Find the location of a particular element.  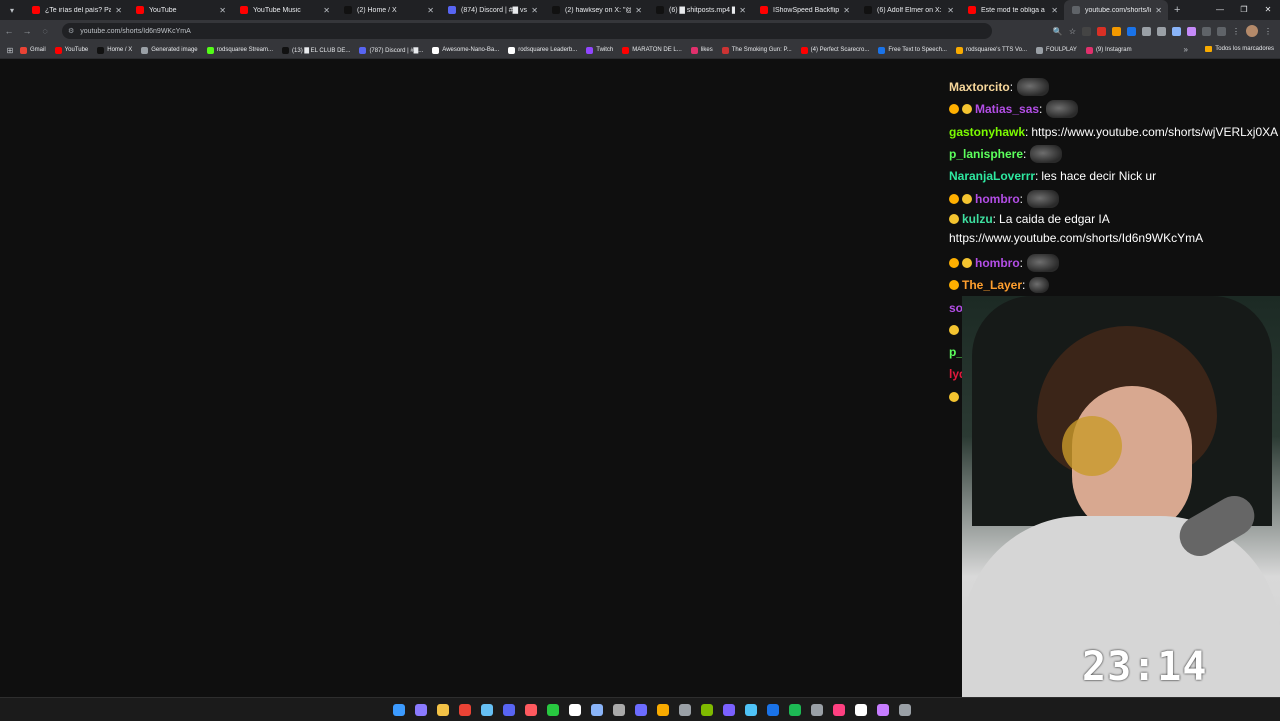

media-icon is located at coordinates (597, 710).